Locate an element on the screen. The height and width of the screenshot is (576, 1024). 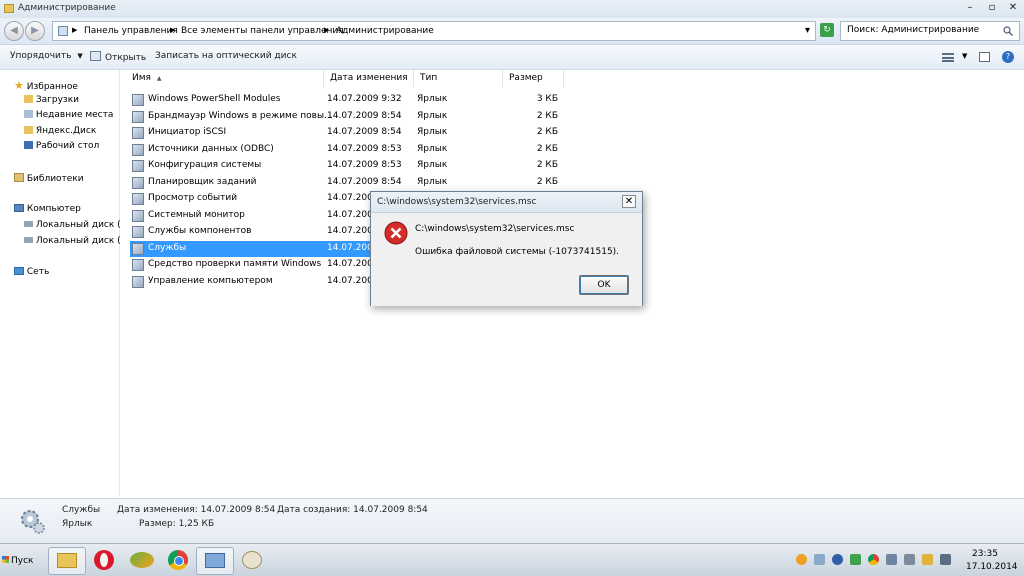
open-button: Открыть is located at coordinates (118, 57).